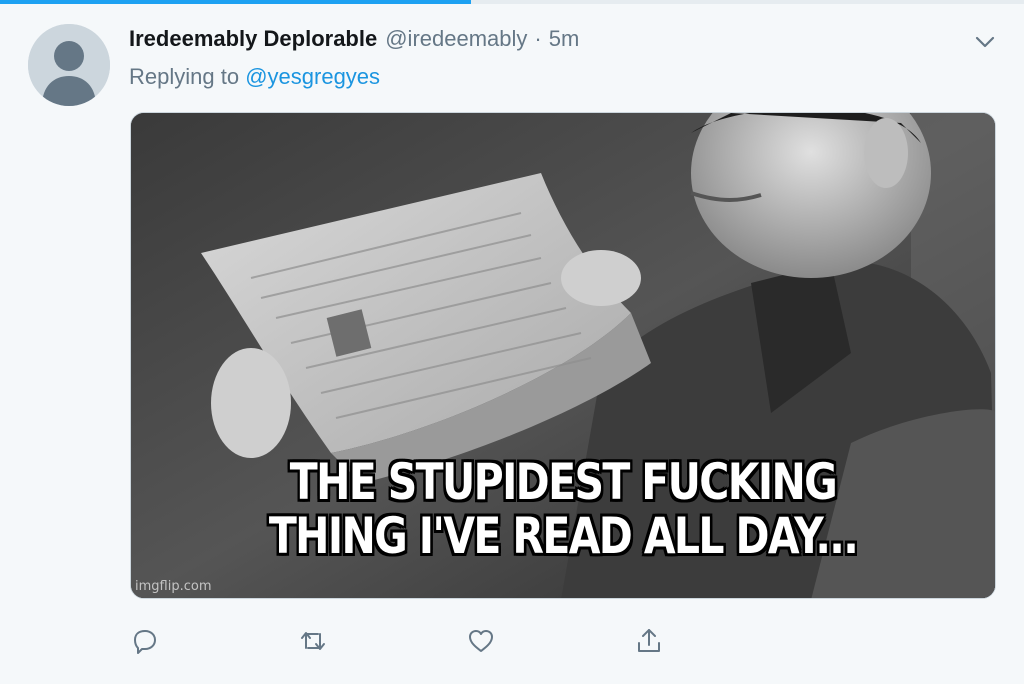 The height and width of the screenshot is (684, 1024). Describe the element at coordinates (410, 643) in the screenshot. I see `tweet-actions-bar` at that location.